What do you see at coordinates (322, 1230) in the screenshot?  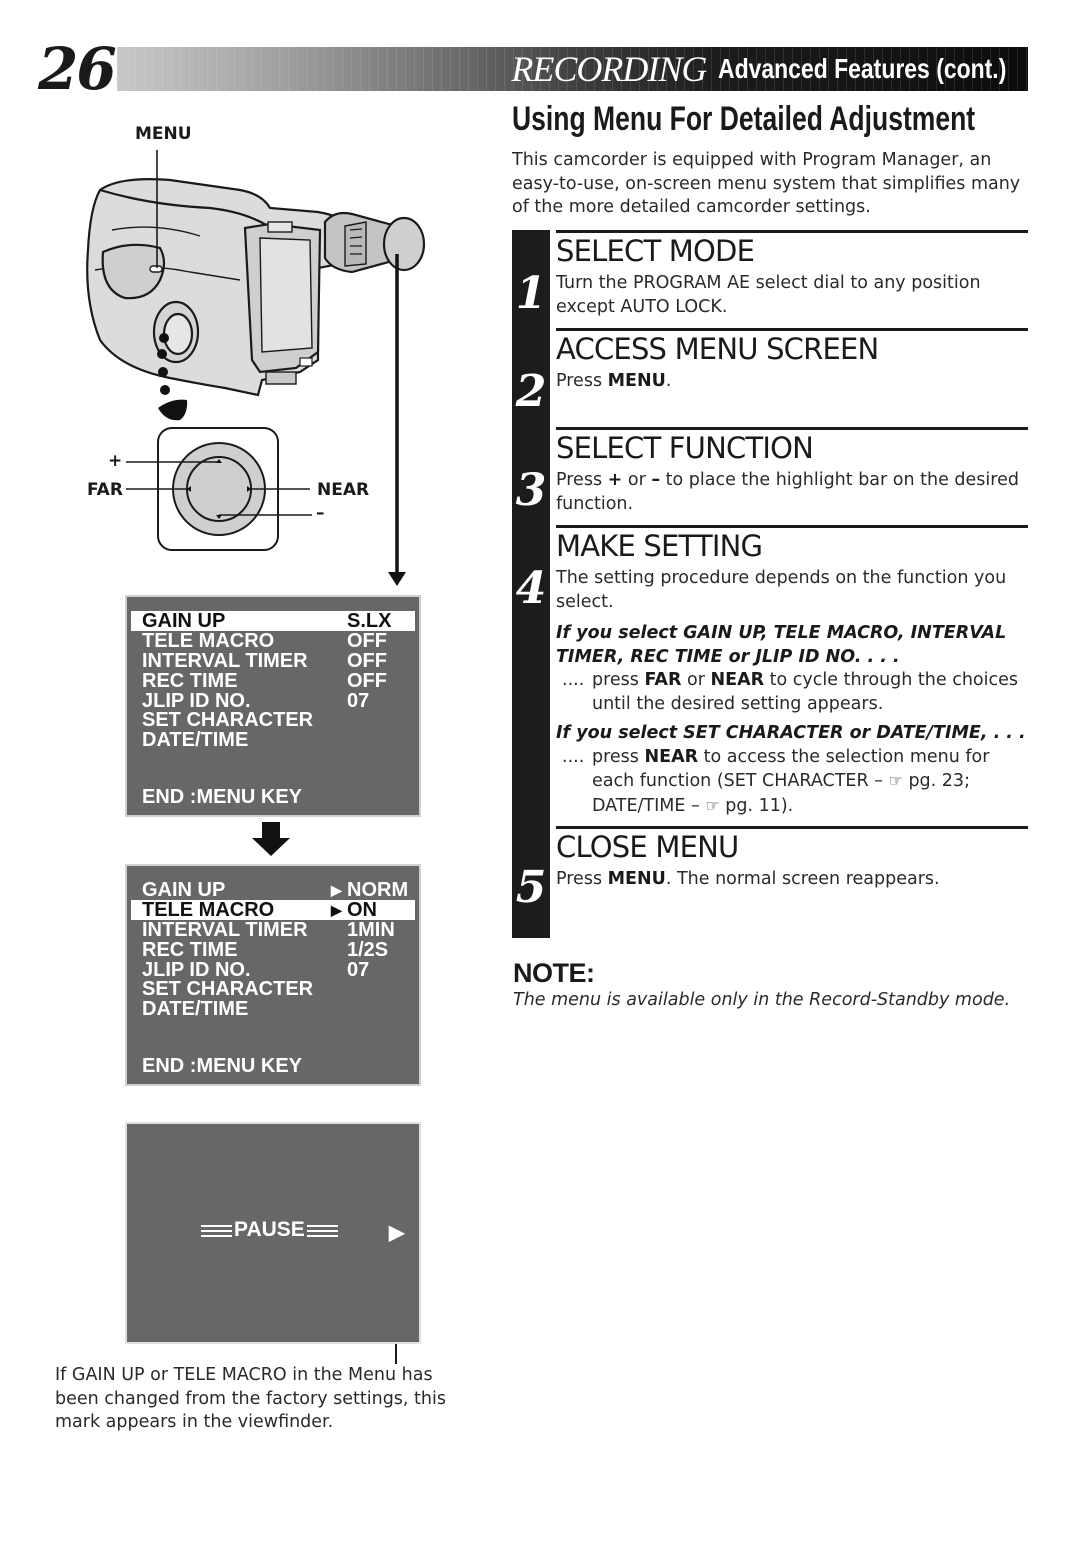 I see `pause-lines-right-icon` at bounding box center [322, 1230].